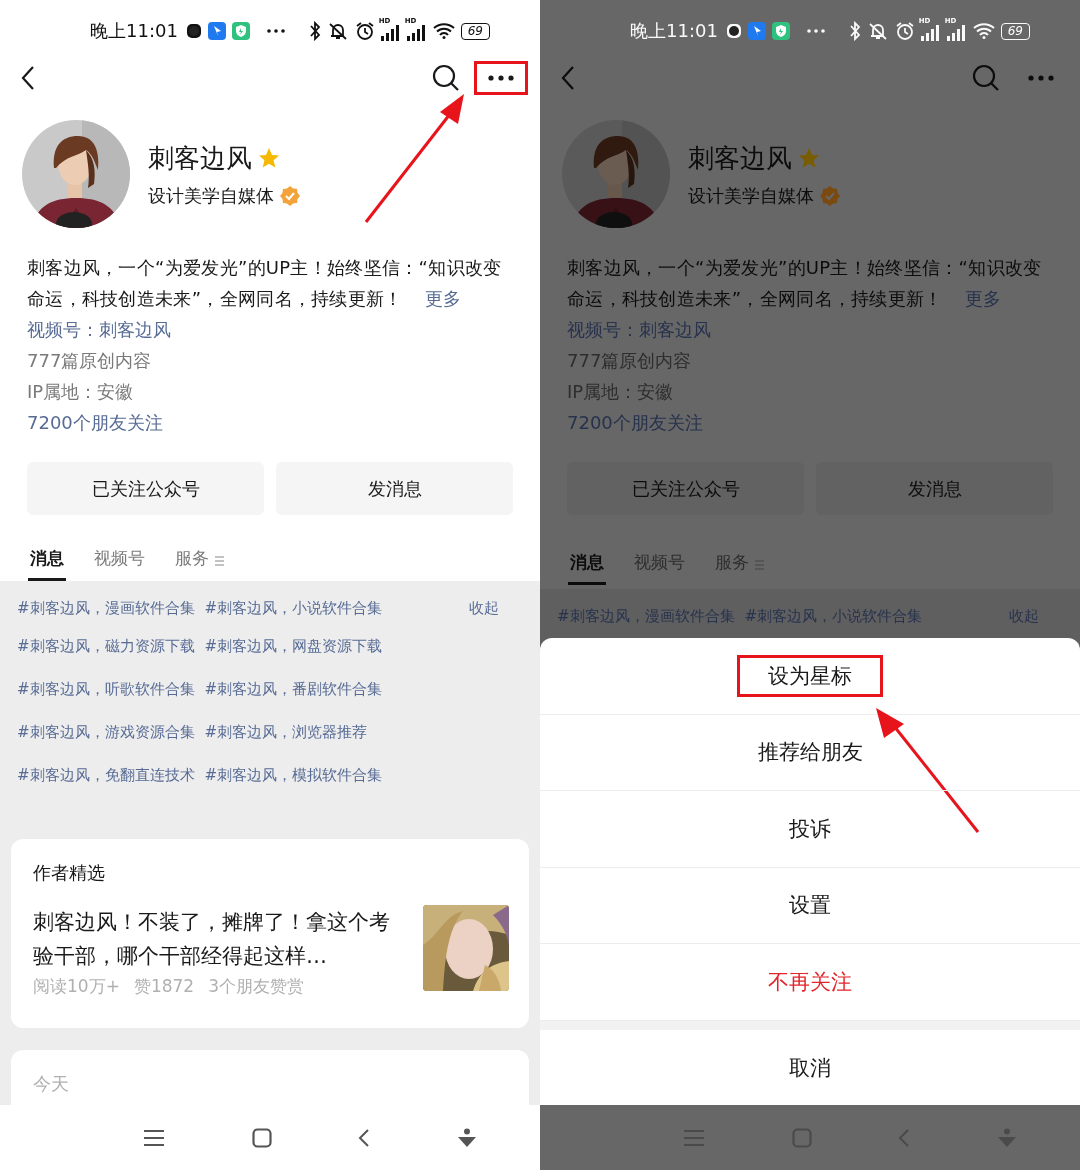  I want to click on assistant-icon, so click(466, 1137).